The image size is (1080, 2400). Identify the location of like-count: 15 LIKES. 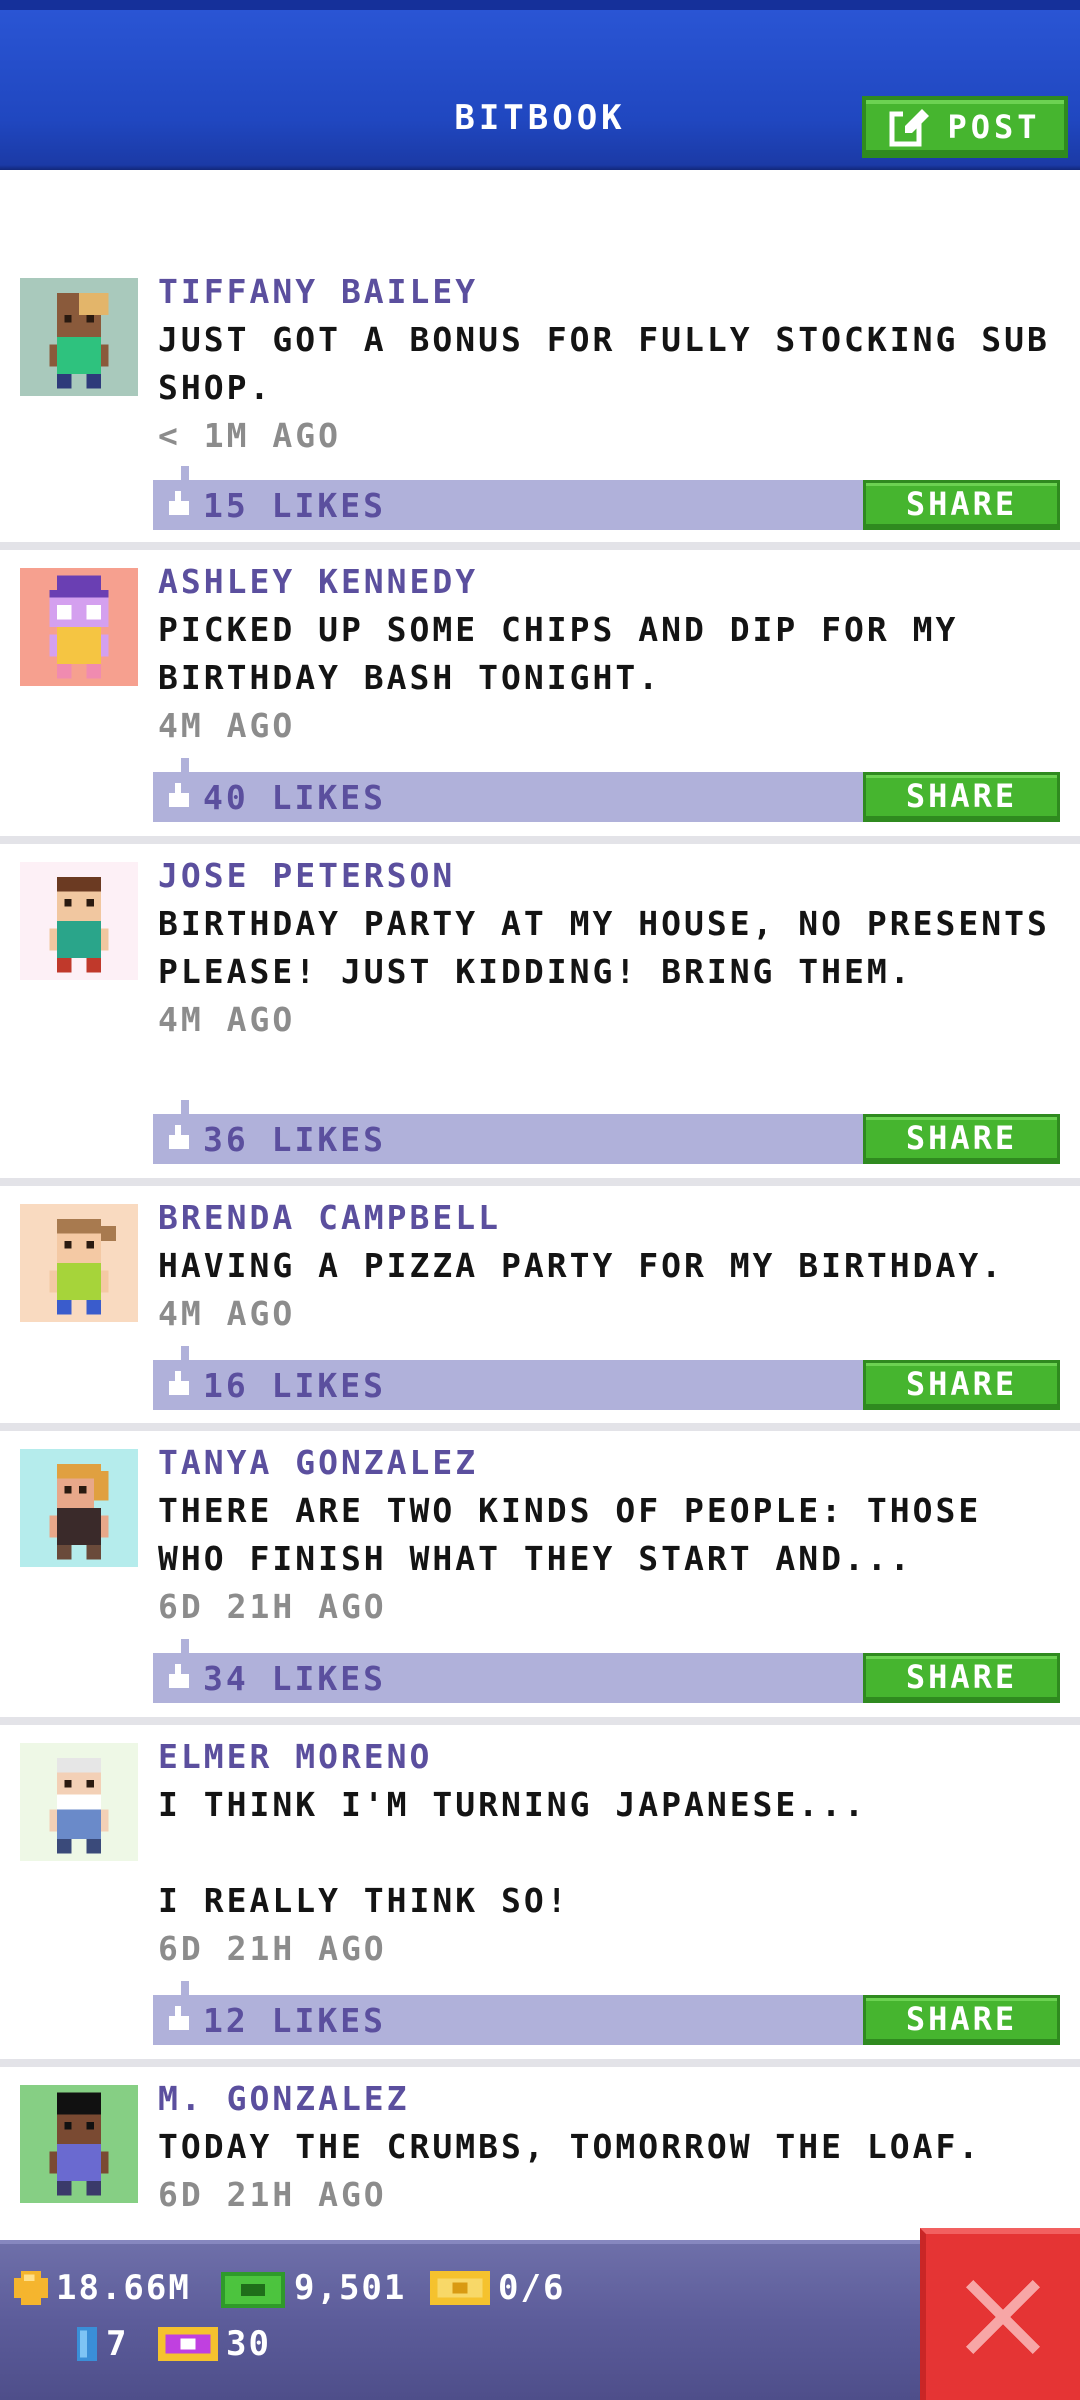
(294, 505).